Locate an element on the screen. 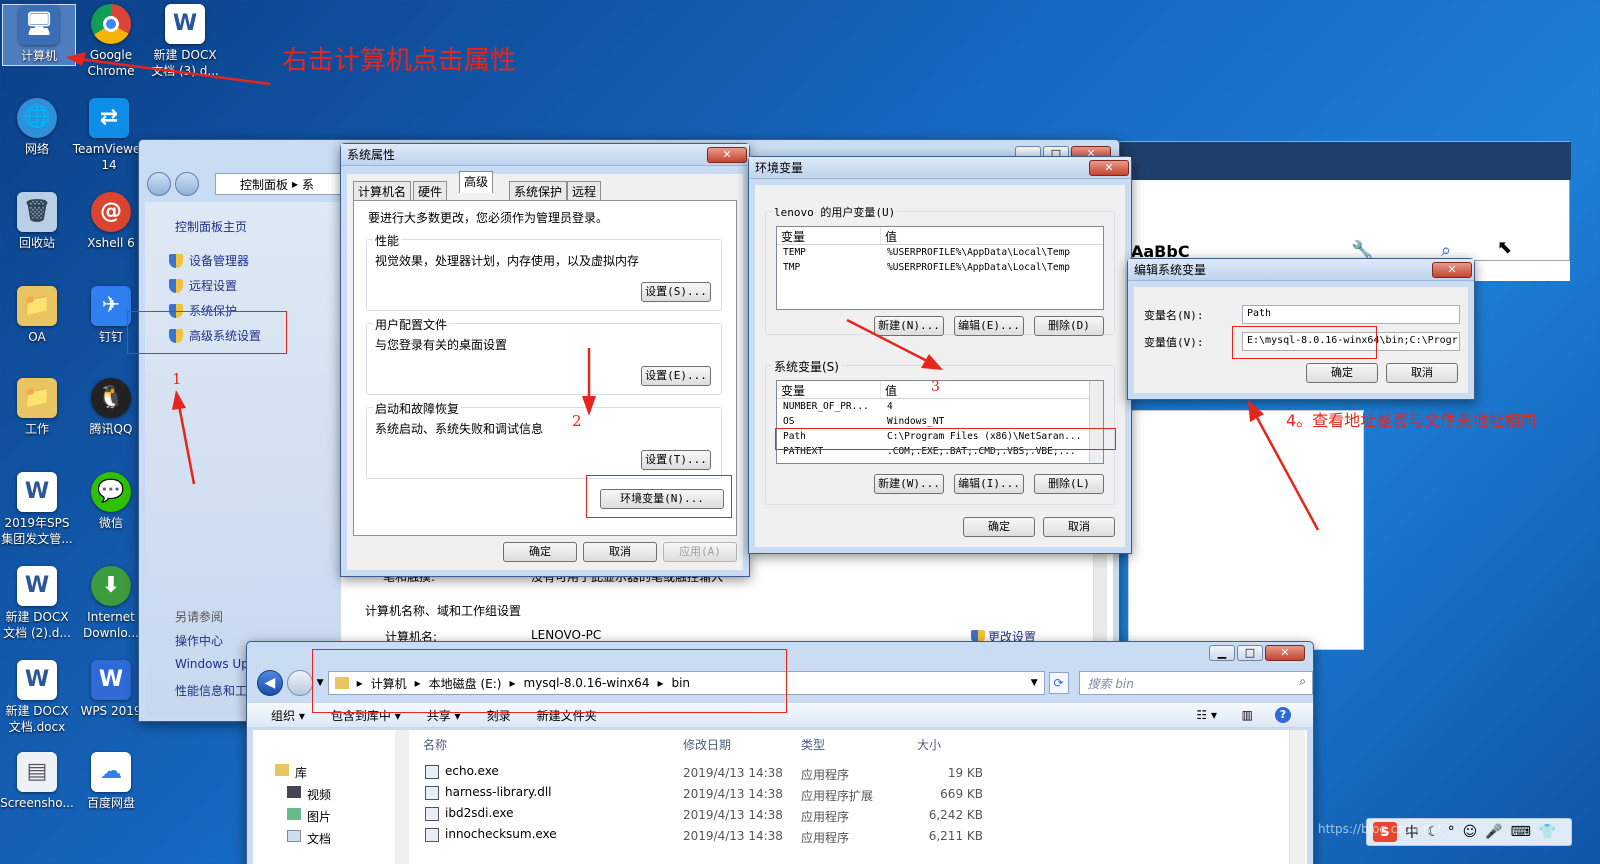 Image resolution: width=1600 pixels, height=864 pixels. admin-notice: 要进行大多数更改，您必须作为管理员登录。 is located at coordinates (488, 218).